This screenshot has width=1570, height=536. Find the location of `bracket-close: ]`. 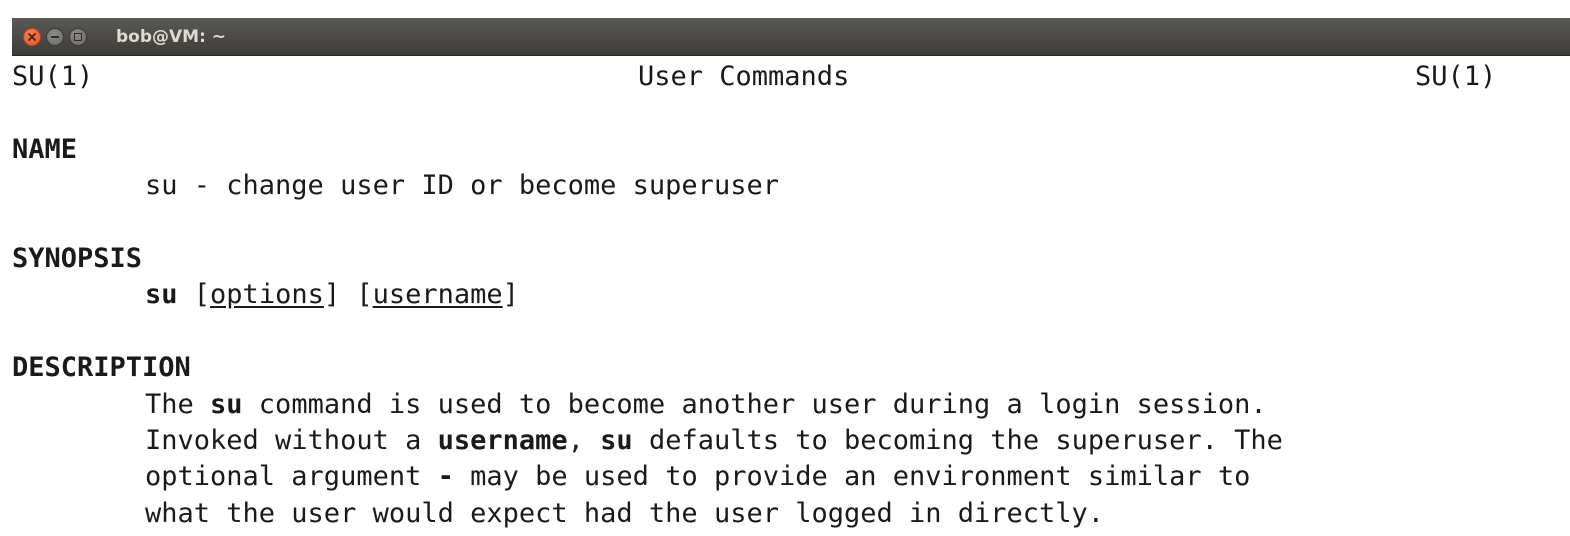

bracket-close: ] is located at coordinates (510, 294).